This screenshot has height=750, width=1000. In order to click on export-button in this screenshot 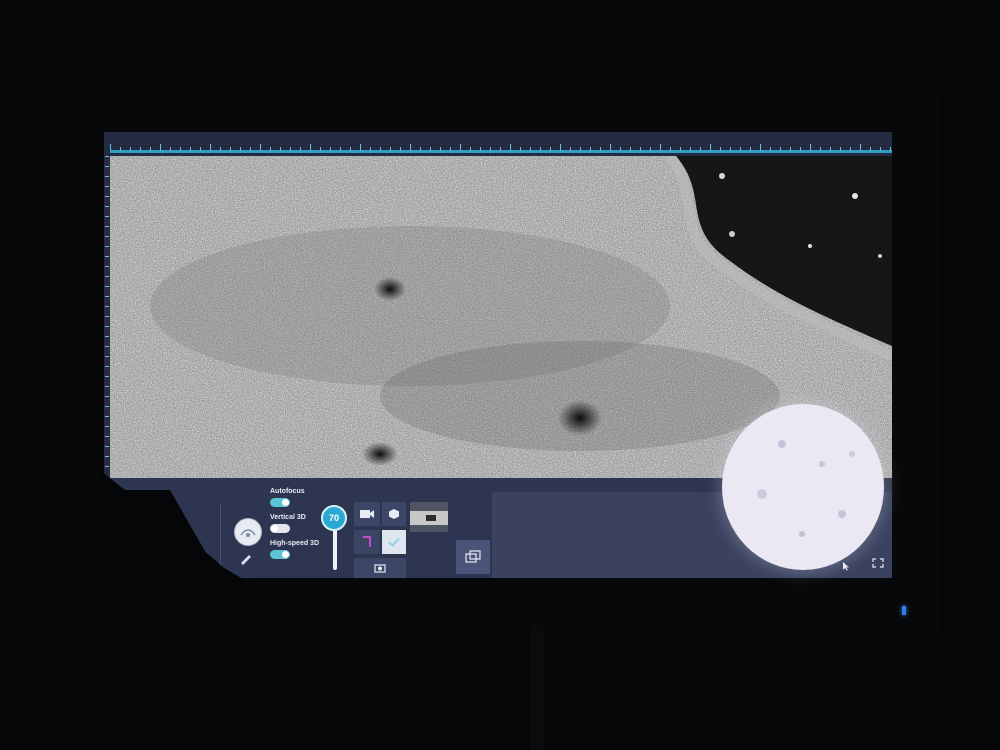, I will do `click(473, 557)`.